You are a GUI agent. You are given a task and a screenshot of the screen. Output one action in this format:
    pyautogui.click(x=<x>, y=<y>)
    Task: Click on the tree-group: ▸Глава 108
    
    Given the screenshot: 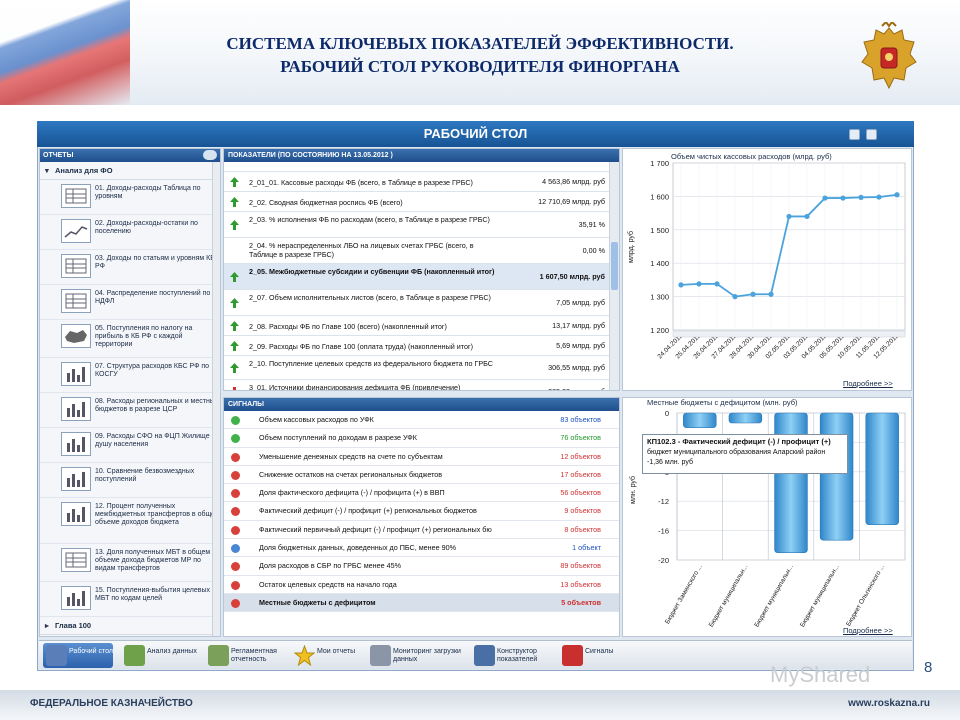 What is the action you would take?
    pyautogui.click(x=130, y=635)
    